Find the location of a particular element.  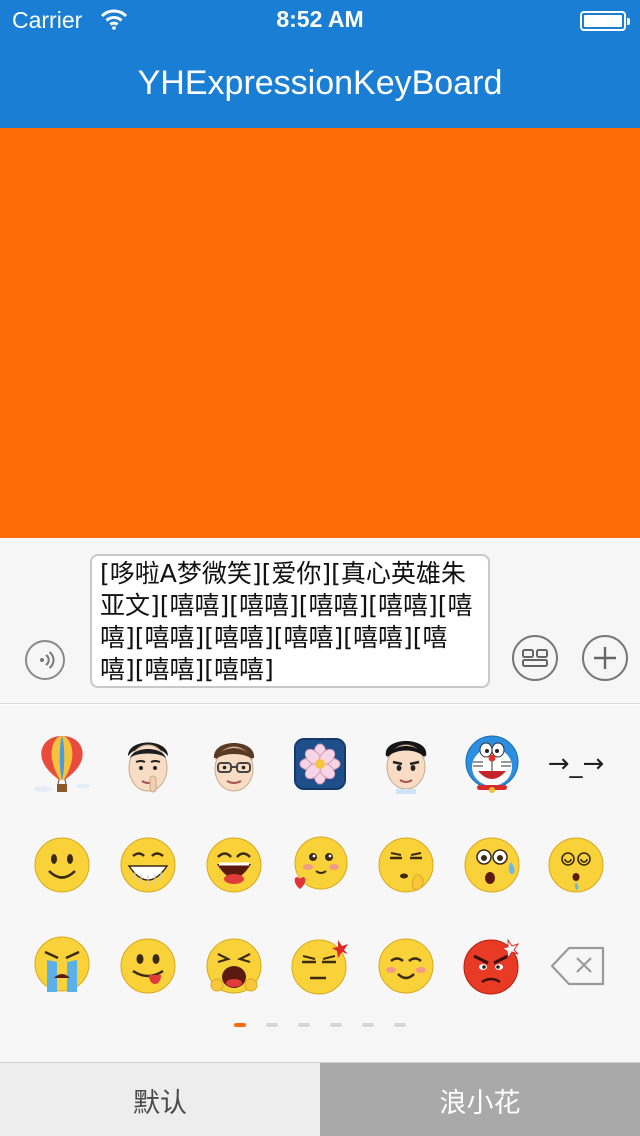

page-title: YHExpressionKeyBoard is located at coordinates (320, 83).